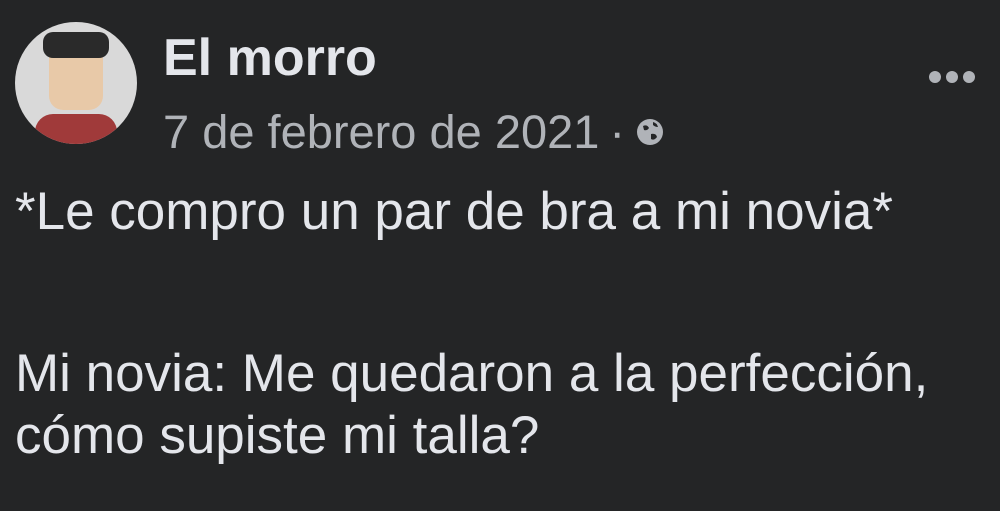  Describe the element at coordinates (454, 211) in the screenshot. I see `post-text: *Le compro un par de bra a mi novia*` at that location.